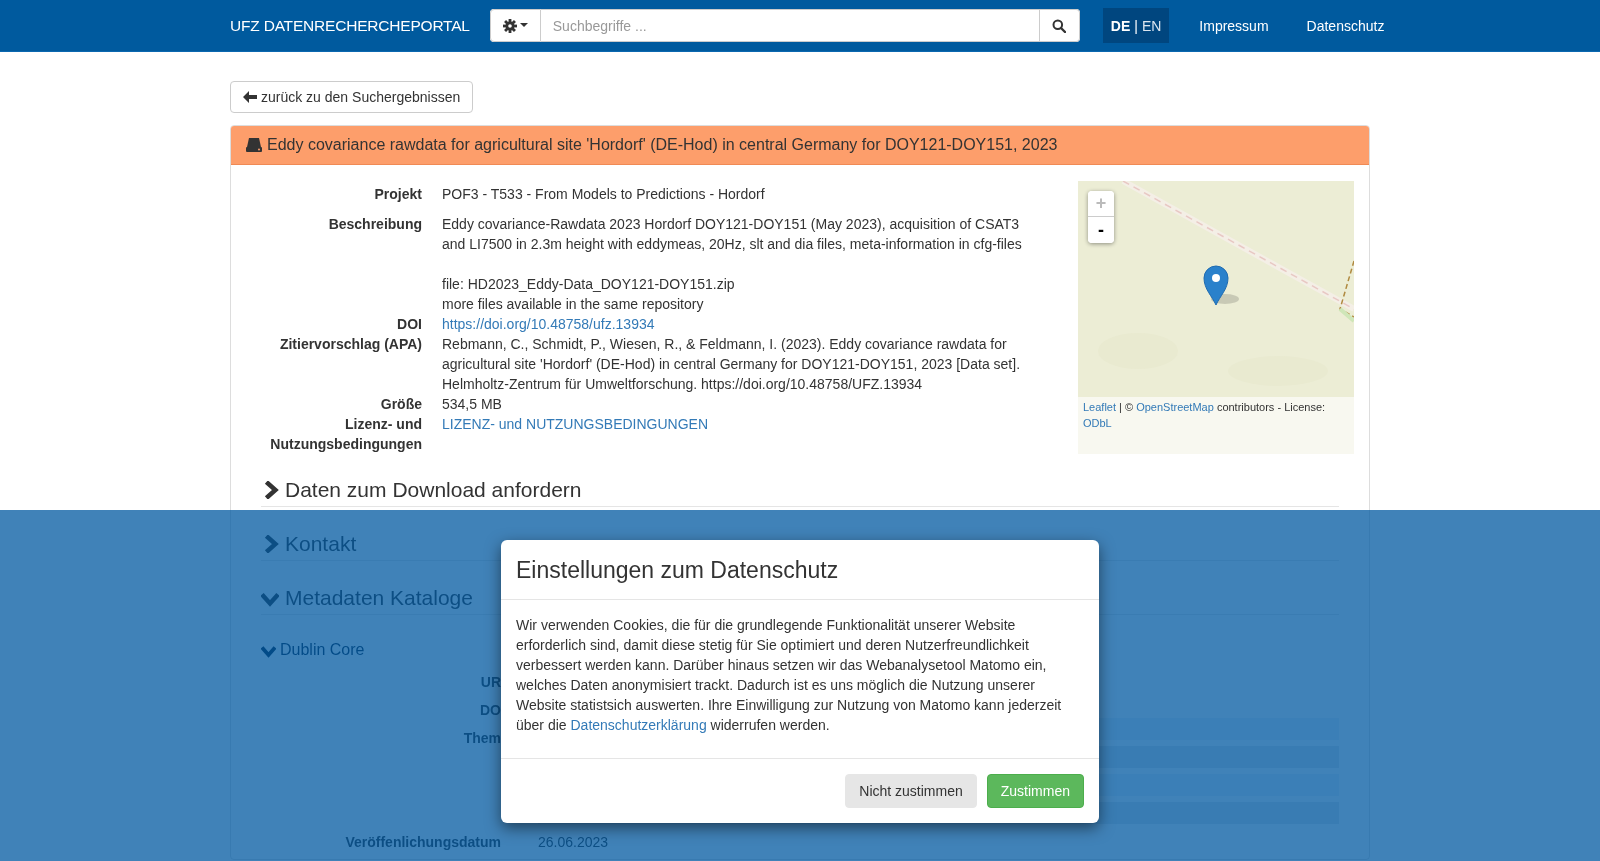 The width and height of the screenshot is (1600, 861). What do you see at coordinates (548, 324) in the screenshot?
I see `field-link: https://doi.org/10.48758/ufz.13934` at bounding box center [548, 324].